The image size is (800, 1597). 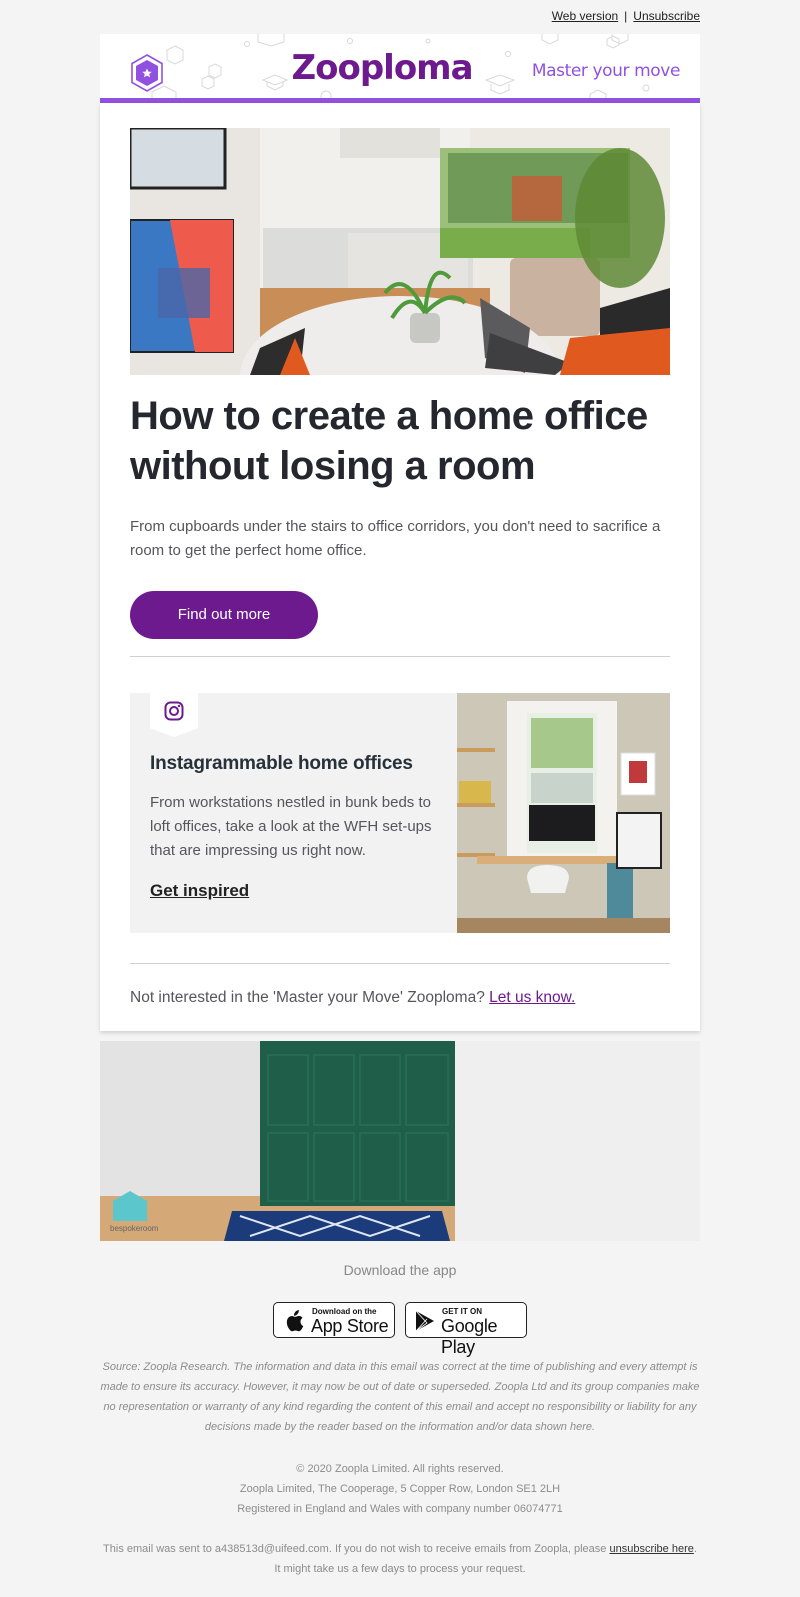 What do you see at coordinates (400, 1270) in the screenshot?
I see `download-app-label: Download the app` at bounding box center [400, 1270].